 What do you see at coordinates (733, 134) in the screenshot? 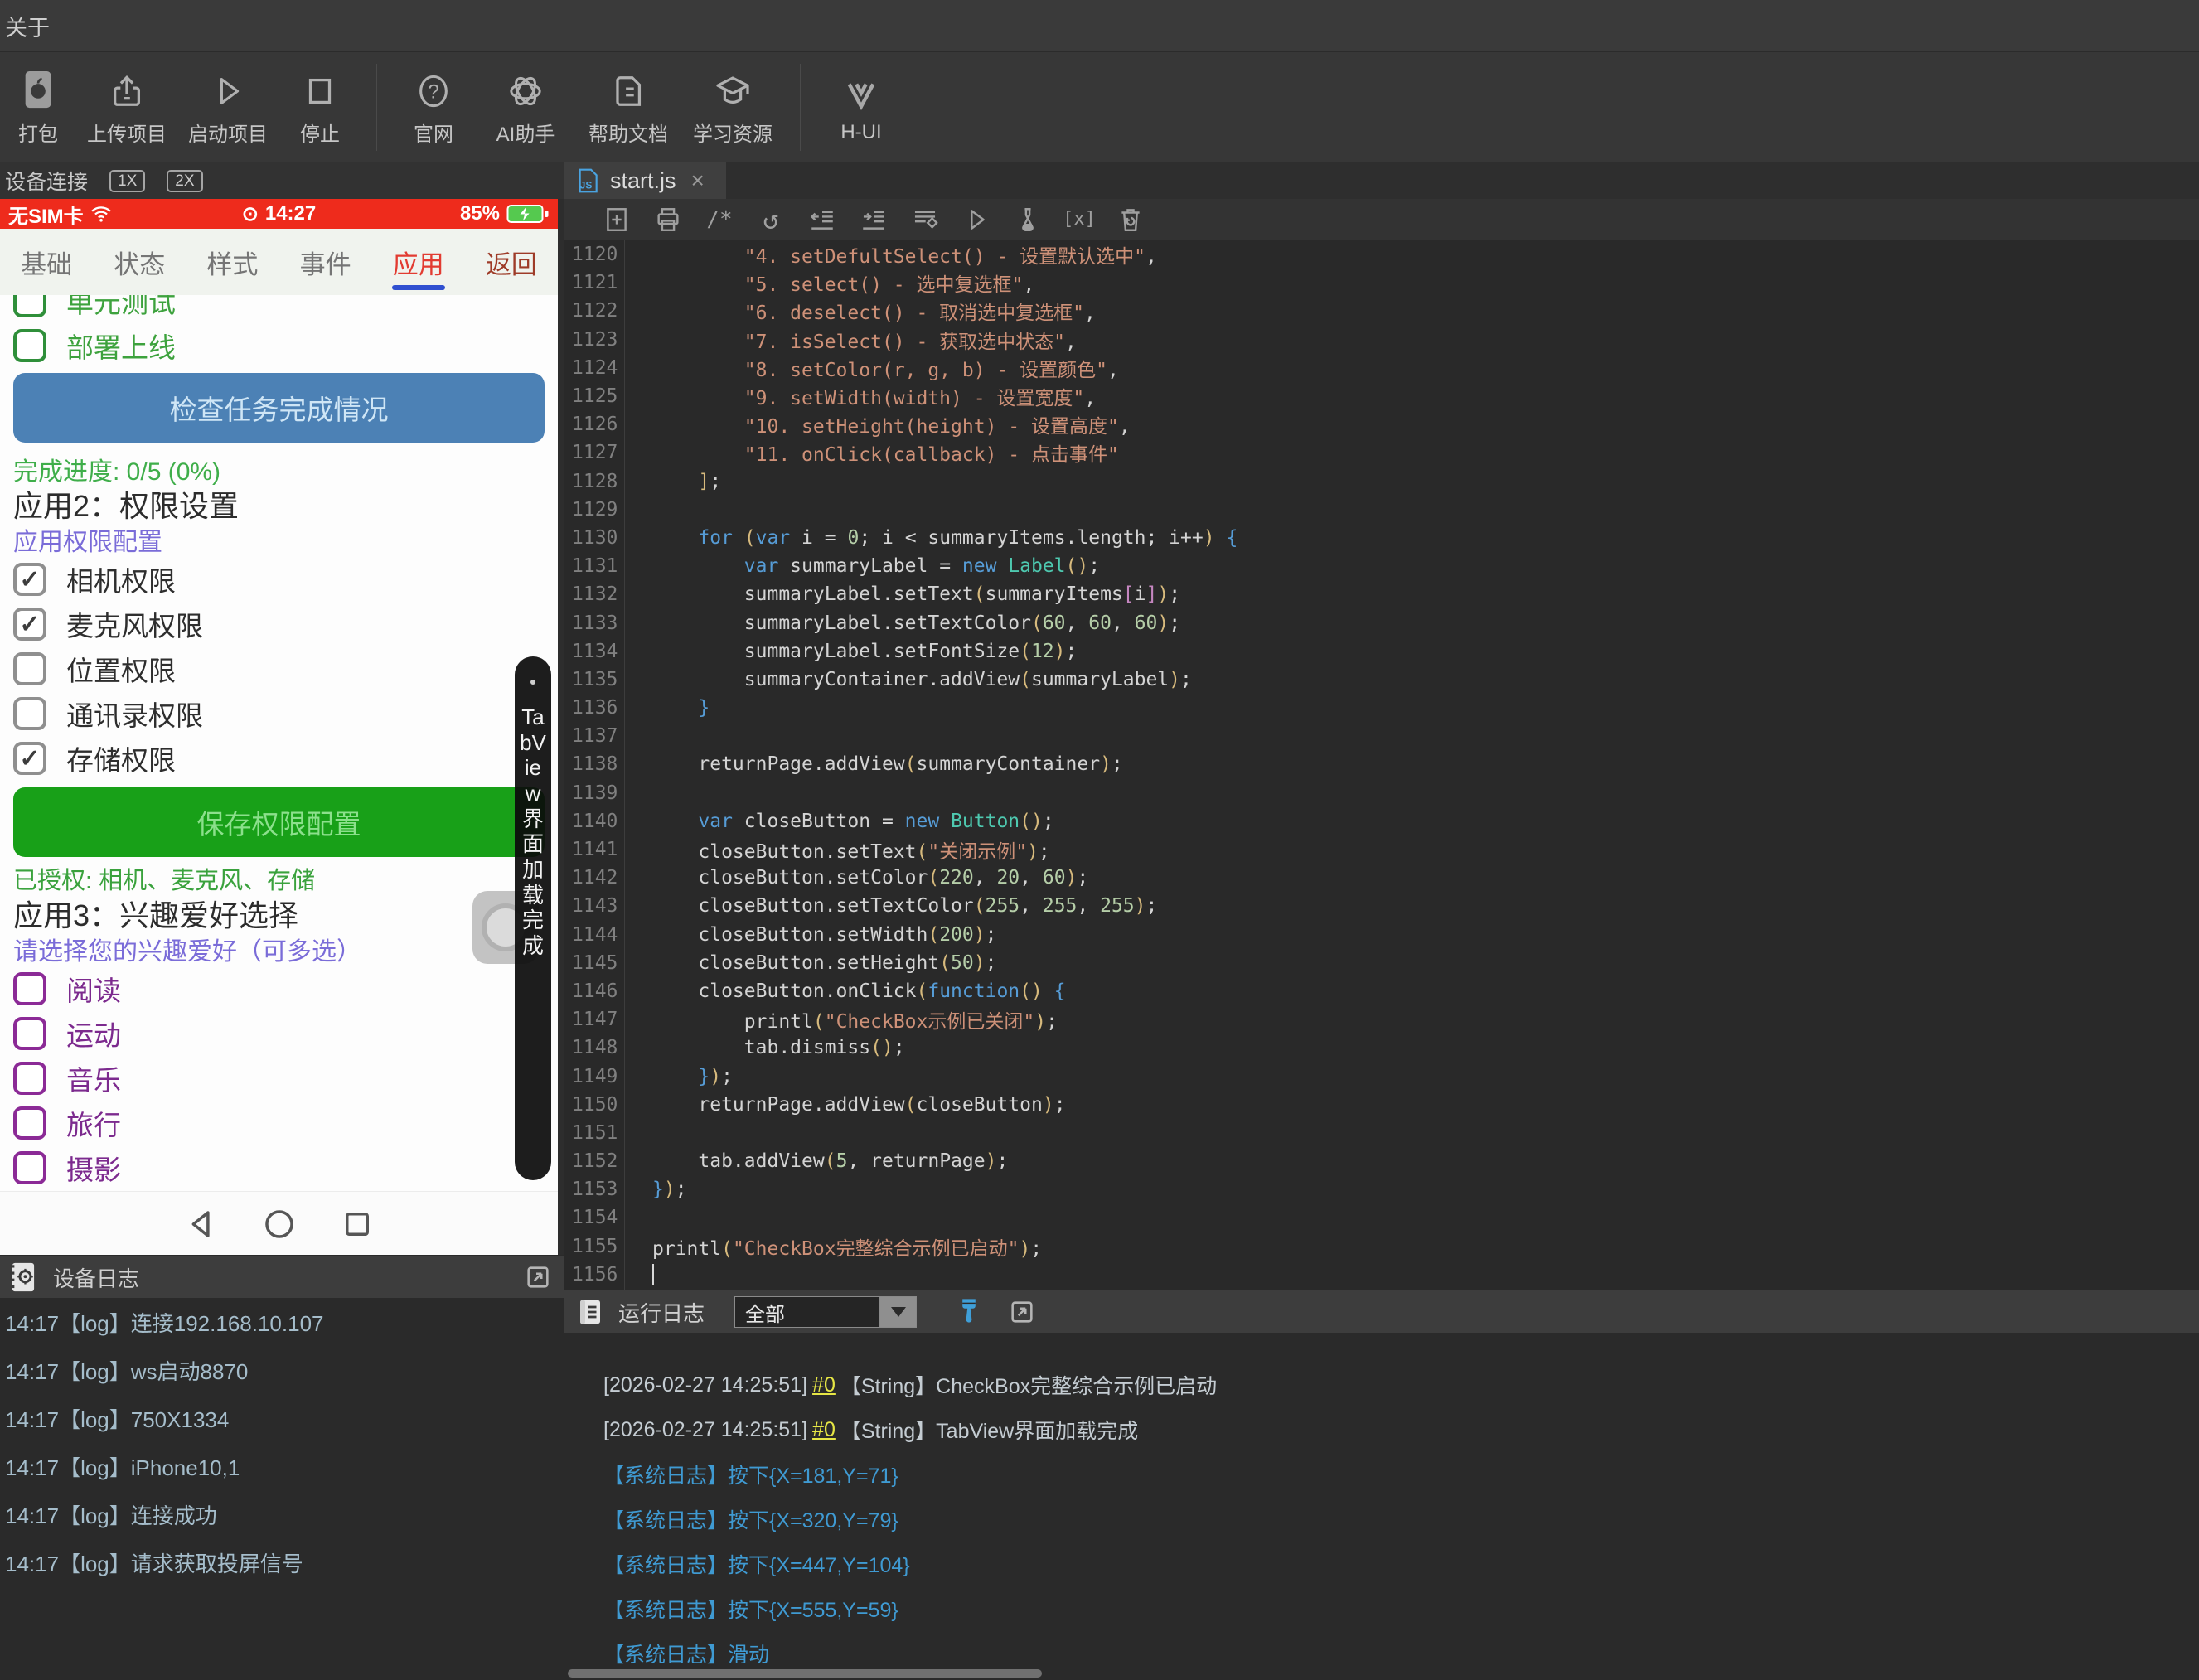
I see `toolbar-label: 学习资源` at bounding box center [733, 134].